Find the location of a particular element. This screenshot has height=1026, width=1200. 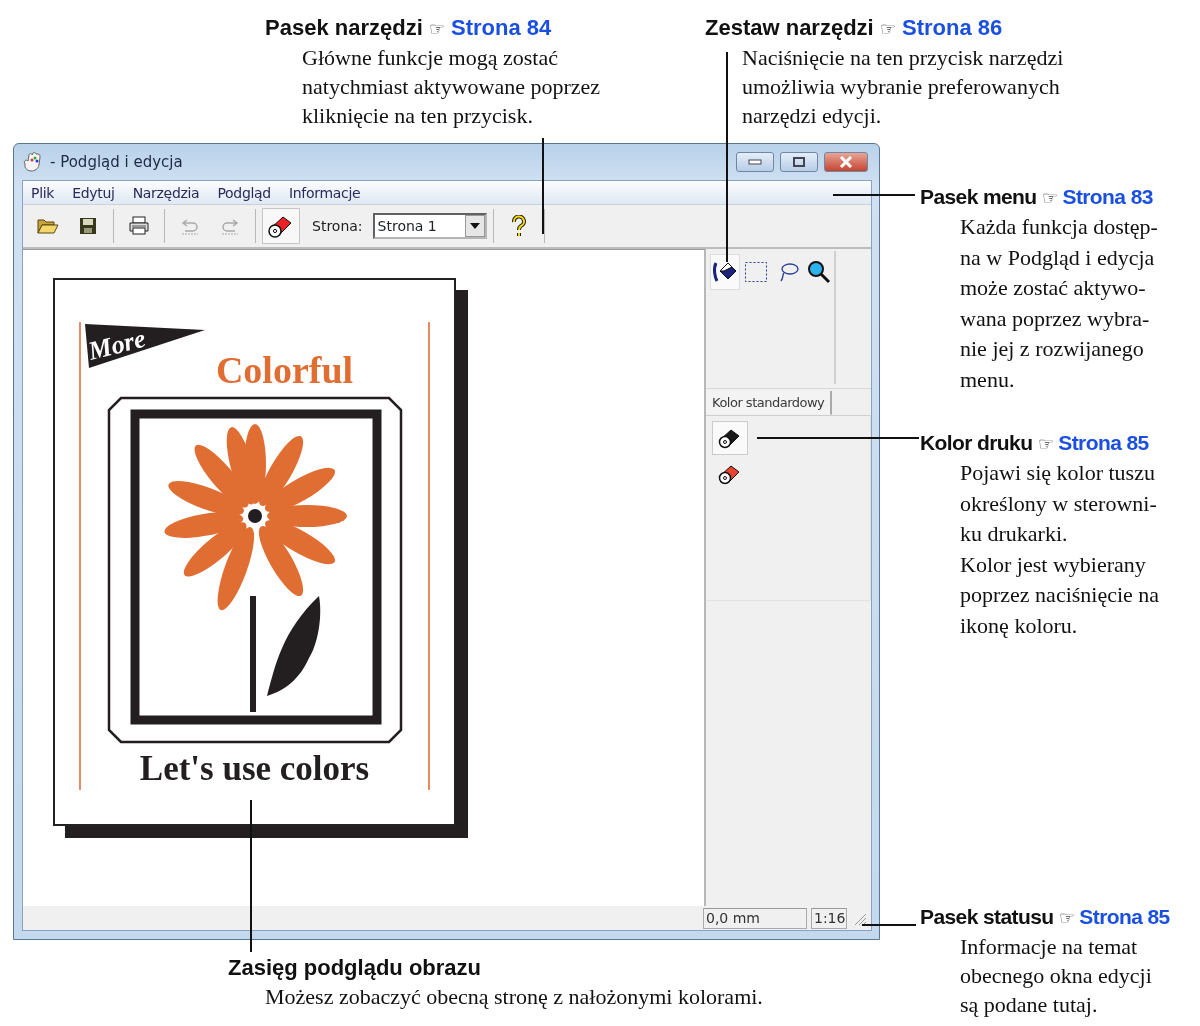

page-dropdown: Strona 1 is located at coordinates (429, 226).